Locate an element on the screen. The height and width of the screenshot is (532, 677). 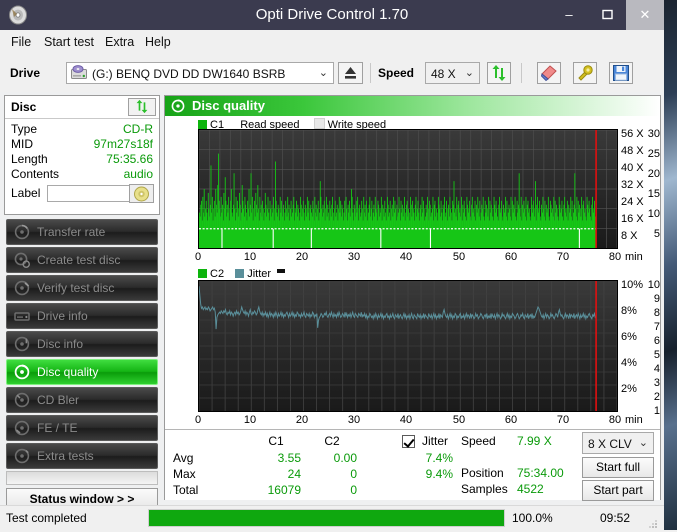
stats-header-c1: C1 is located at coordinates (276, 441).